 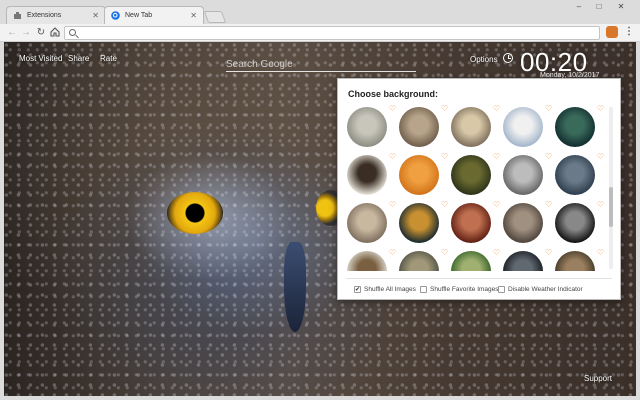 What do you see at coordinates (579, 6) in the screenshot?
I see `minimize-icon: –` at bounding box center [579, 6].